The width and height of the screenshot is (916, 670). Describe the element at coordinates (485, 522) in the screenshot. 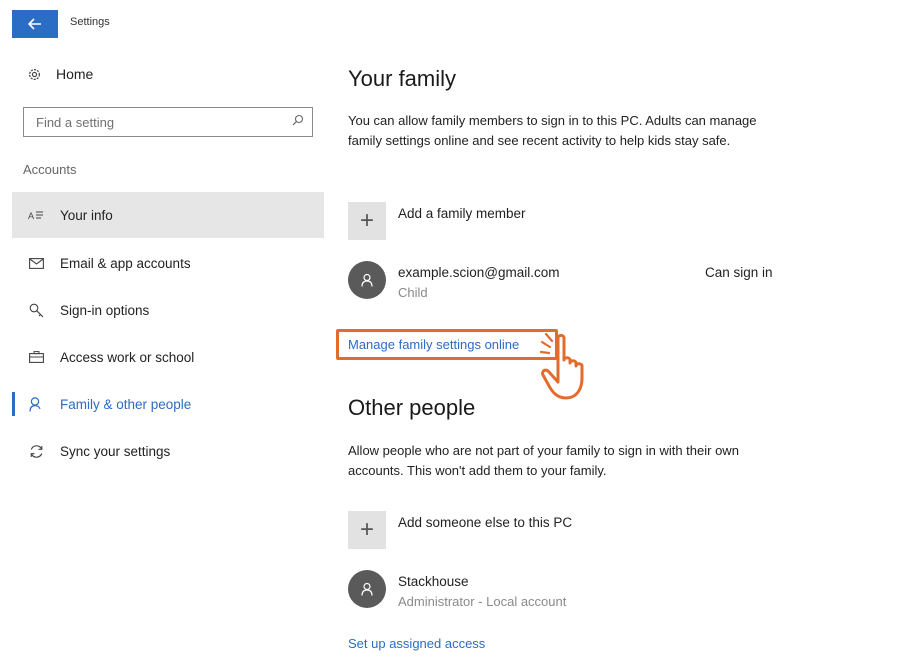

I see `add-someone-else-label: Add someone else to this PC` at that location.